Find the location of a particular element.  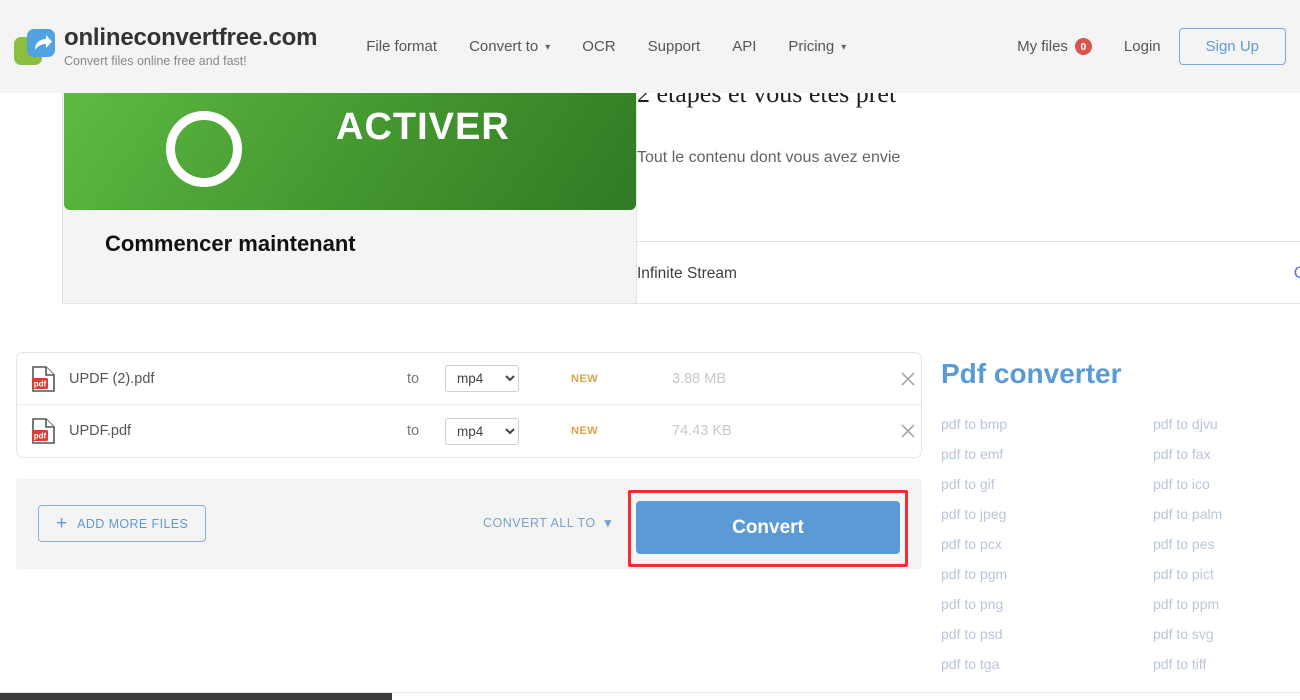

nav-item-pricing: Pricing ▾ is located at coordinates (817, 46).